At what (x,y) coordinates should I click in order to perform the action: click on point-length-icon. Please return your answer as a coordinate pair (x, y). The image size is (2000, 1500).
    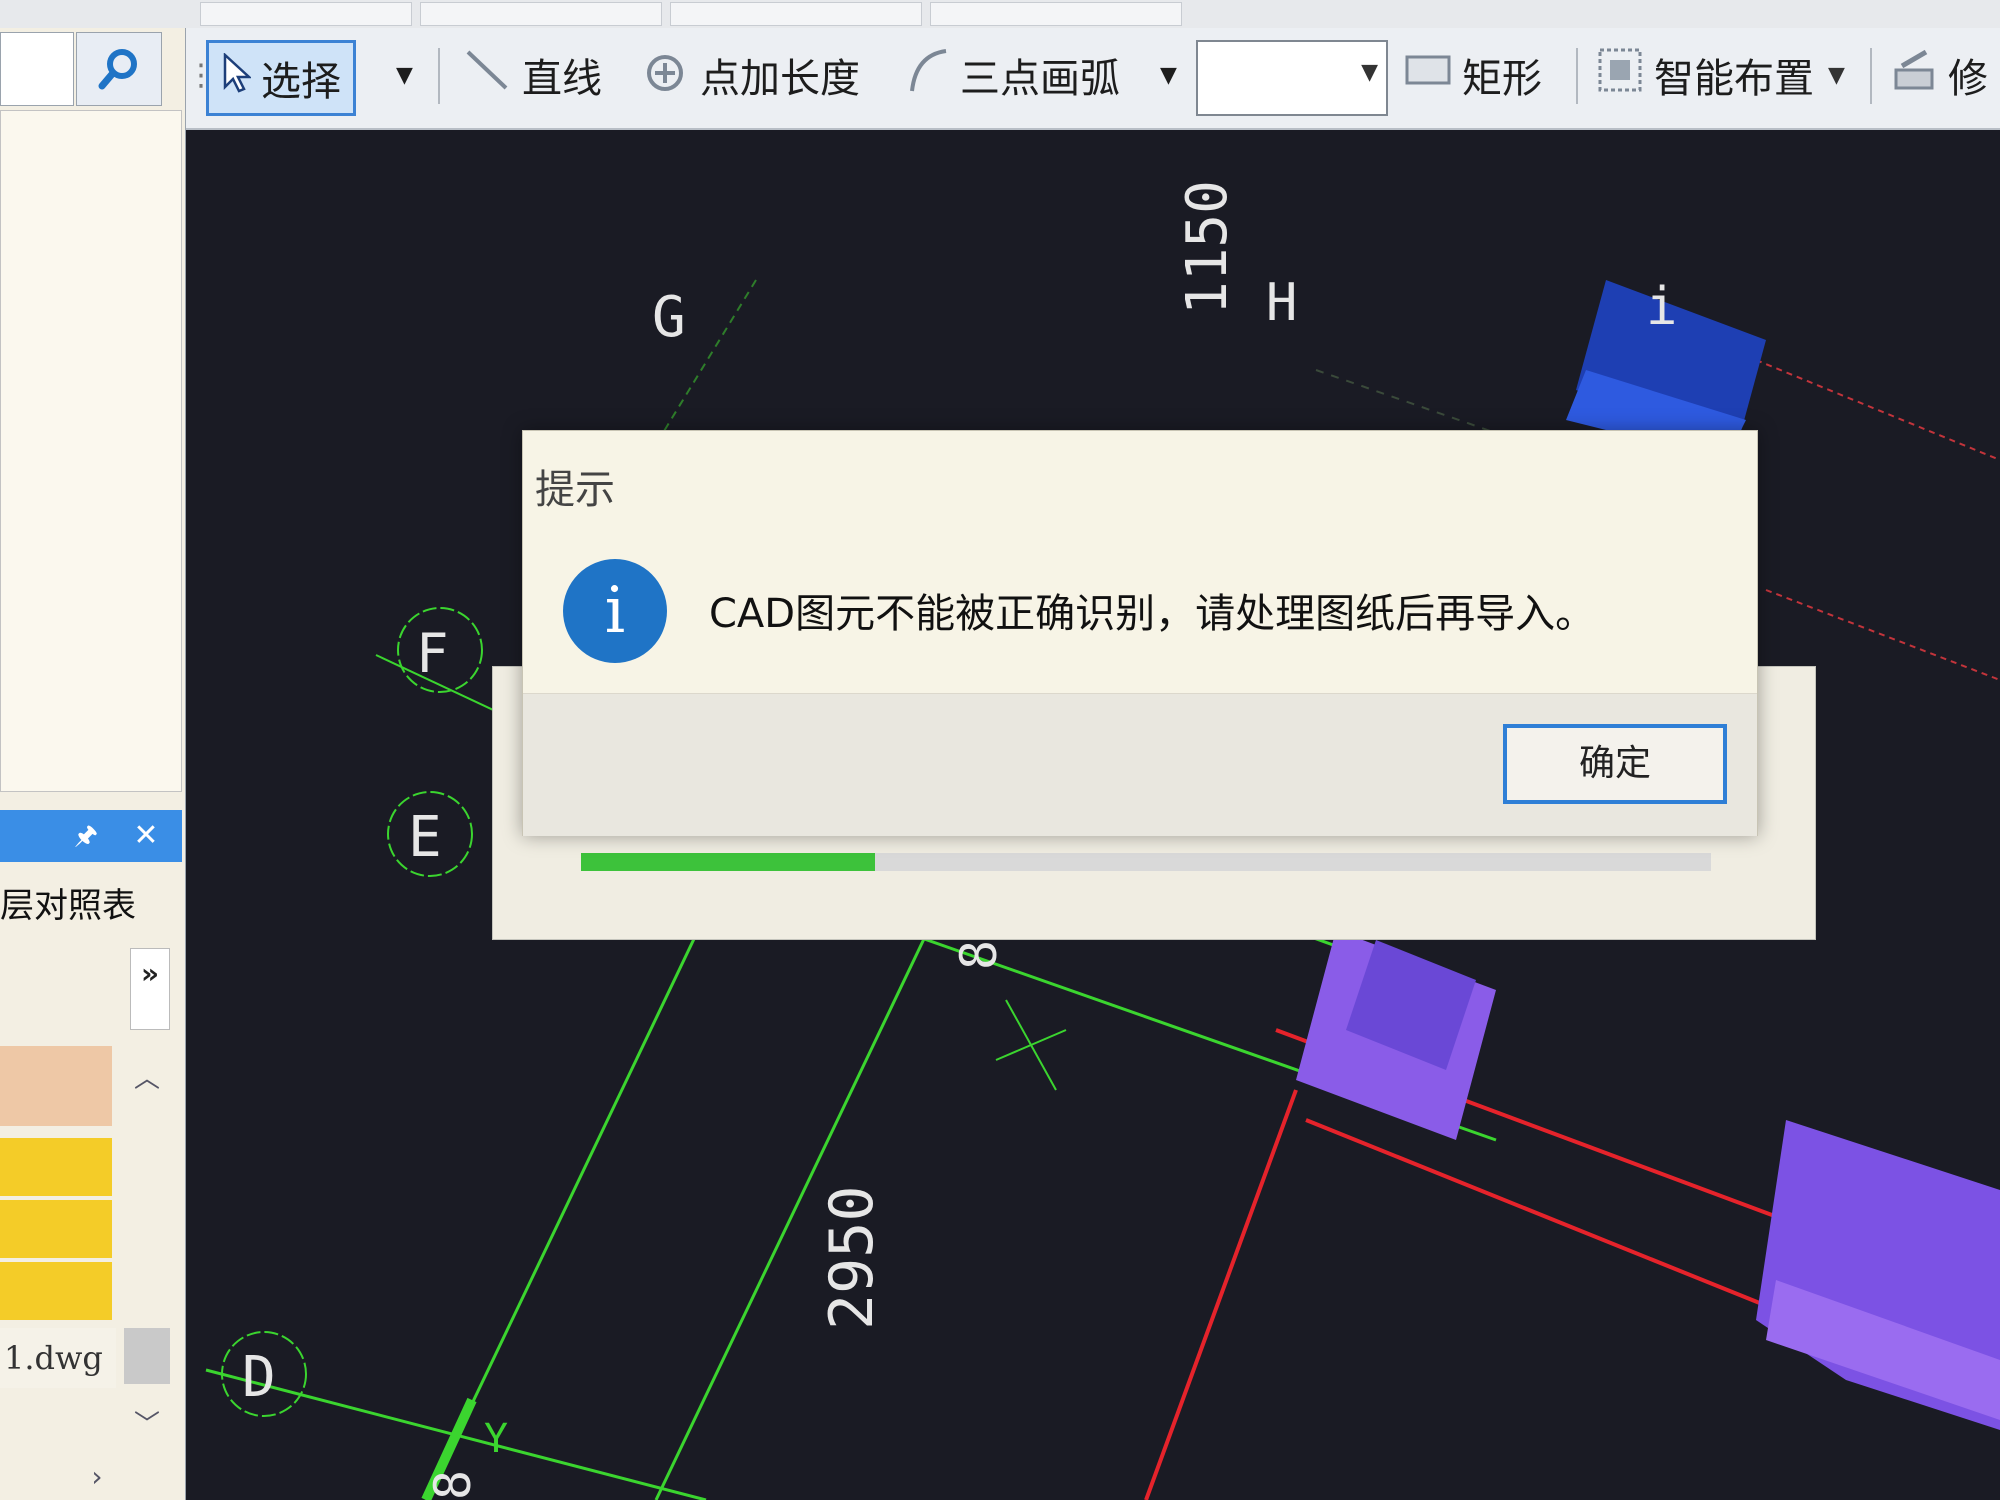
    Looking at the image, I should click on (665, 75).